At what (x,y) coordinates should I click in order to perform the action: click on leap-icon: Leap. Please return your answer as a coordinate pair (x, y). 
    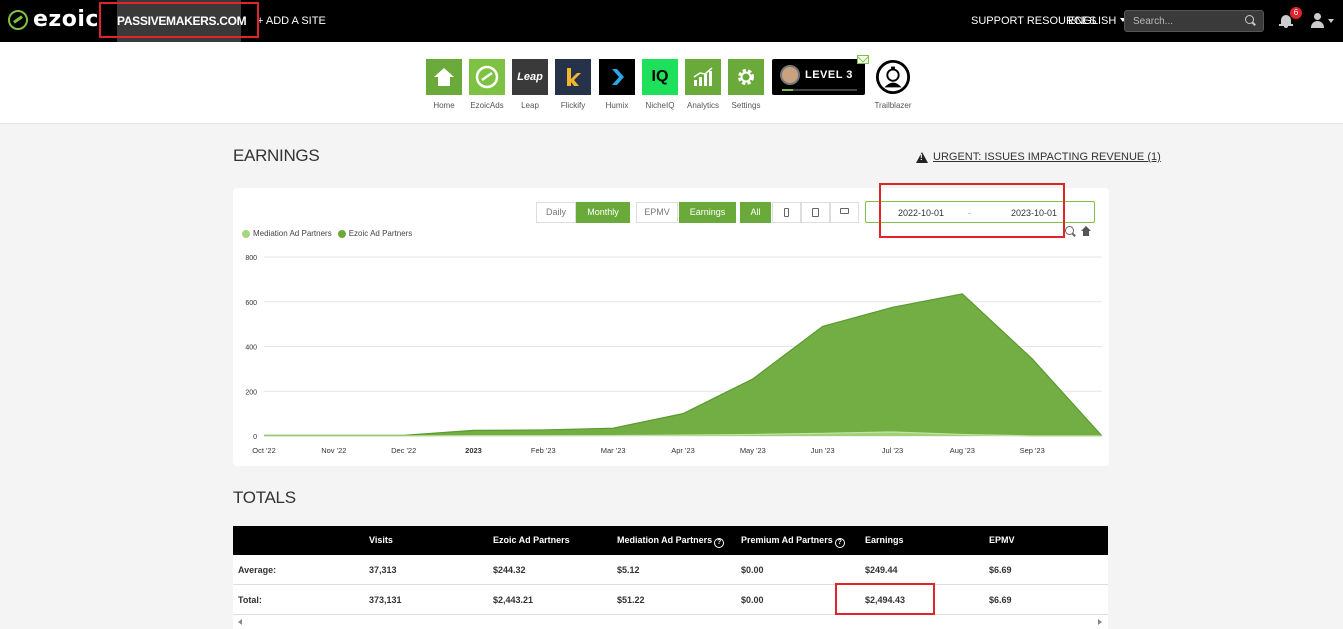
    Looking at the image, I should click on (530, 77).